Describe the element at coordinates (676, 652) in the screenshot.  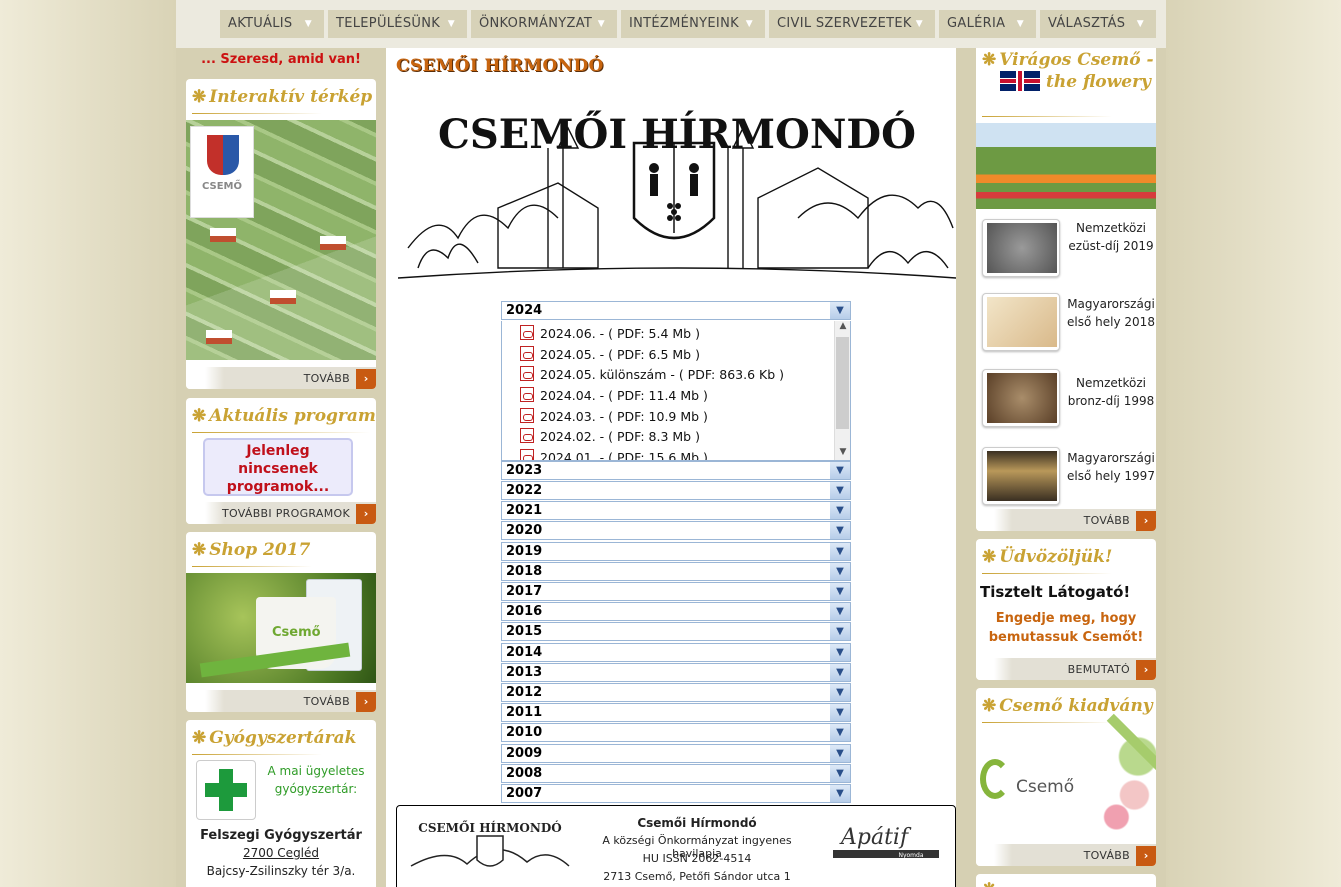
I see `year-header: 2014 ▼` at that location.